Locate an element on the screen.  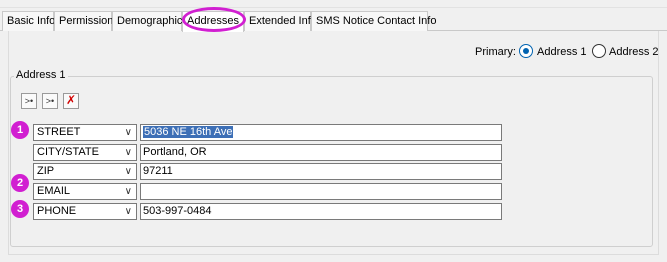
address-value-text: 503-997-0484 is located at coordinates (177, 211).